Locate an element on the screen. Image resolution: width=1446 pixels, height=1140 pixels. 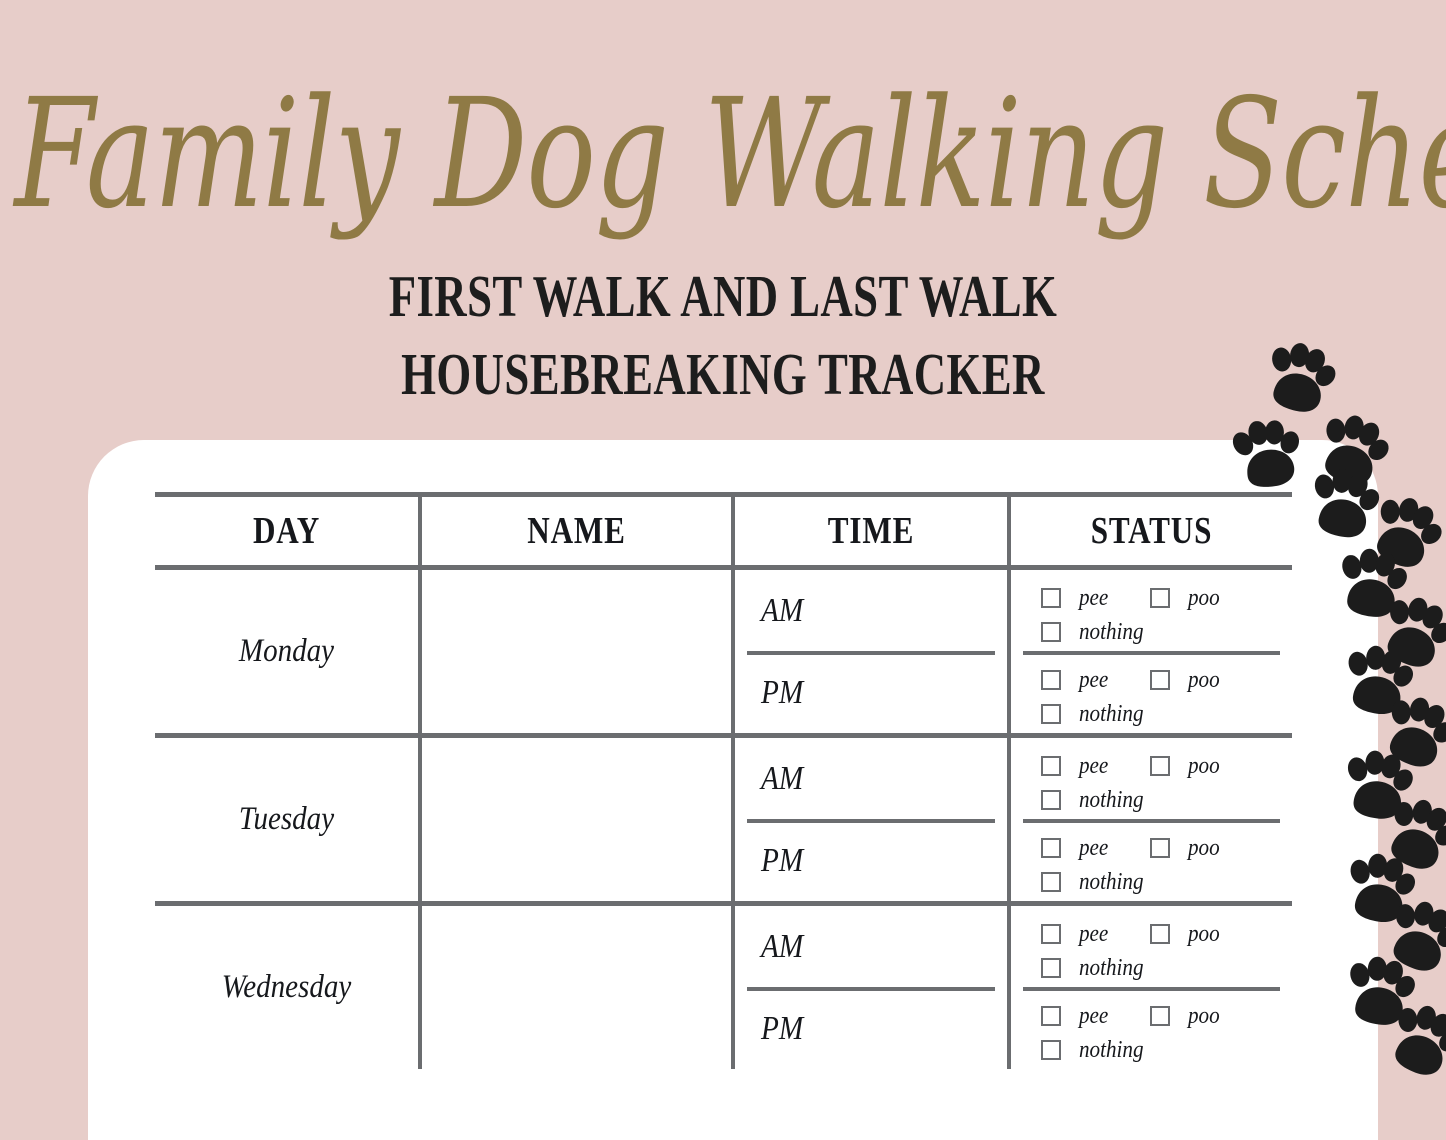
status-cell-monday: pee poo nothing pee poo nothing is located at coordinates (1151, 651).